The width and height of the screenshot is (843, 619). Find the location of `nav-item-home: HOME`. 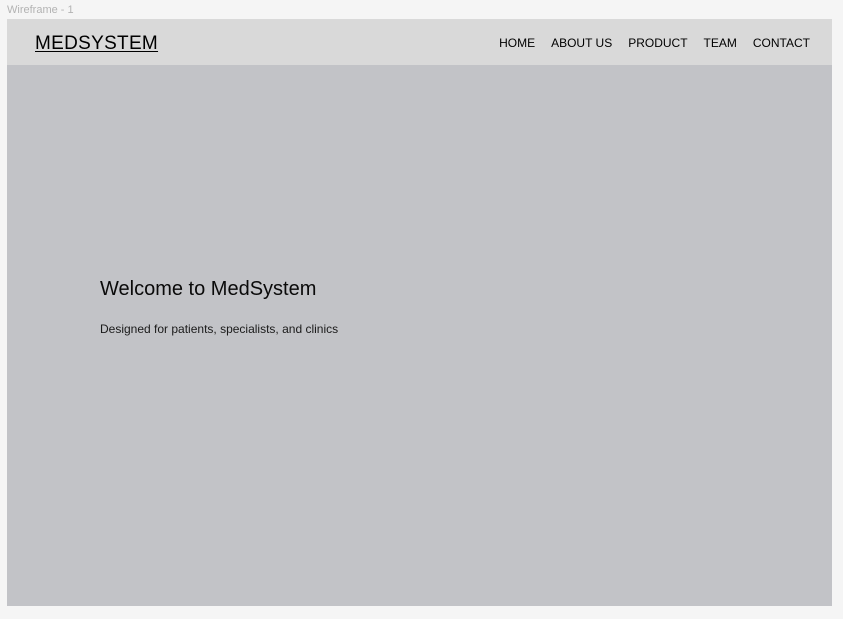

nav-item-home: HOME is located at coordinates (517, 43).